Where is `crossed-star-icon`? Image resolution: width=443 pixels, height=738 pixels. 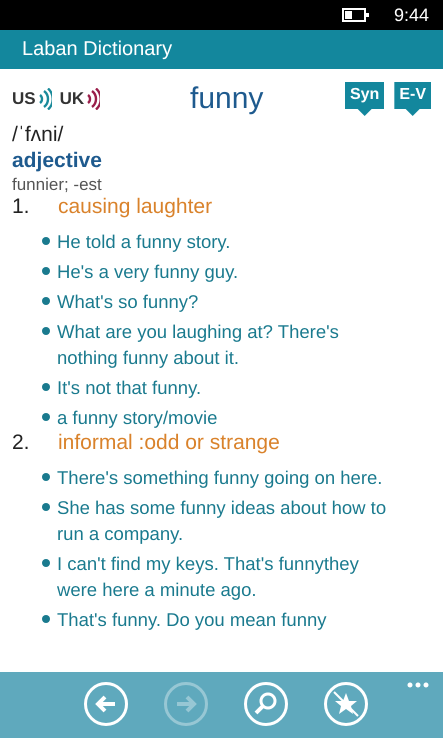
crossed-star-icon is located at coordinates (345, 704).